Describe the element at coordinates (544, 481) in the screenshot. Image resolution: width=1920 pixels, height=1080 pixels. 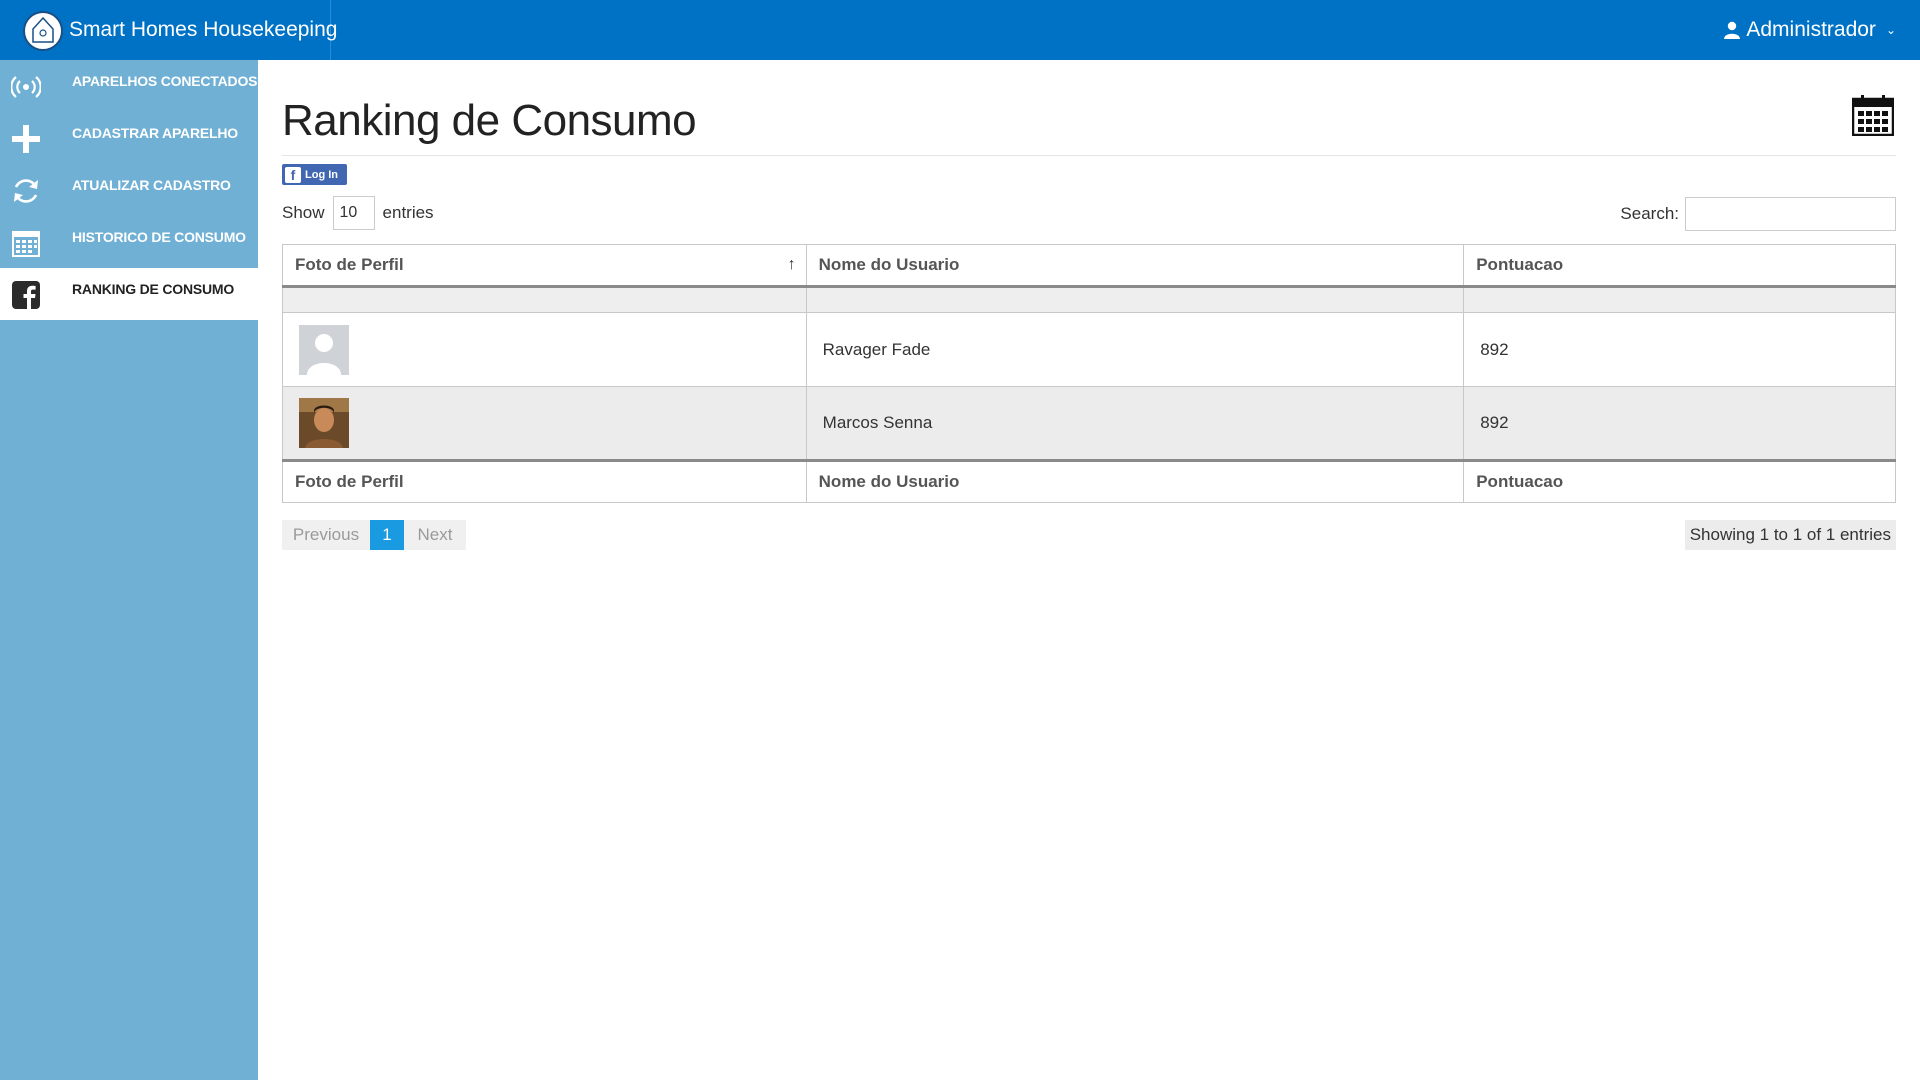
I see `column-footer-foto-de-perfil: Foto de Perfil` at that location.